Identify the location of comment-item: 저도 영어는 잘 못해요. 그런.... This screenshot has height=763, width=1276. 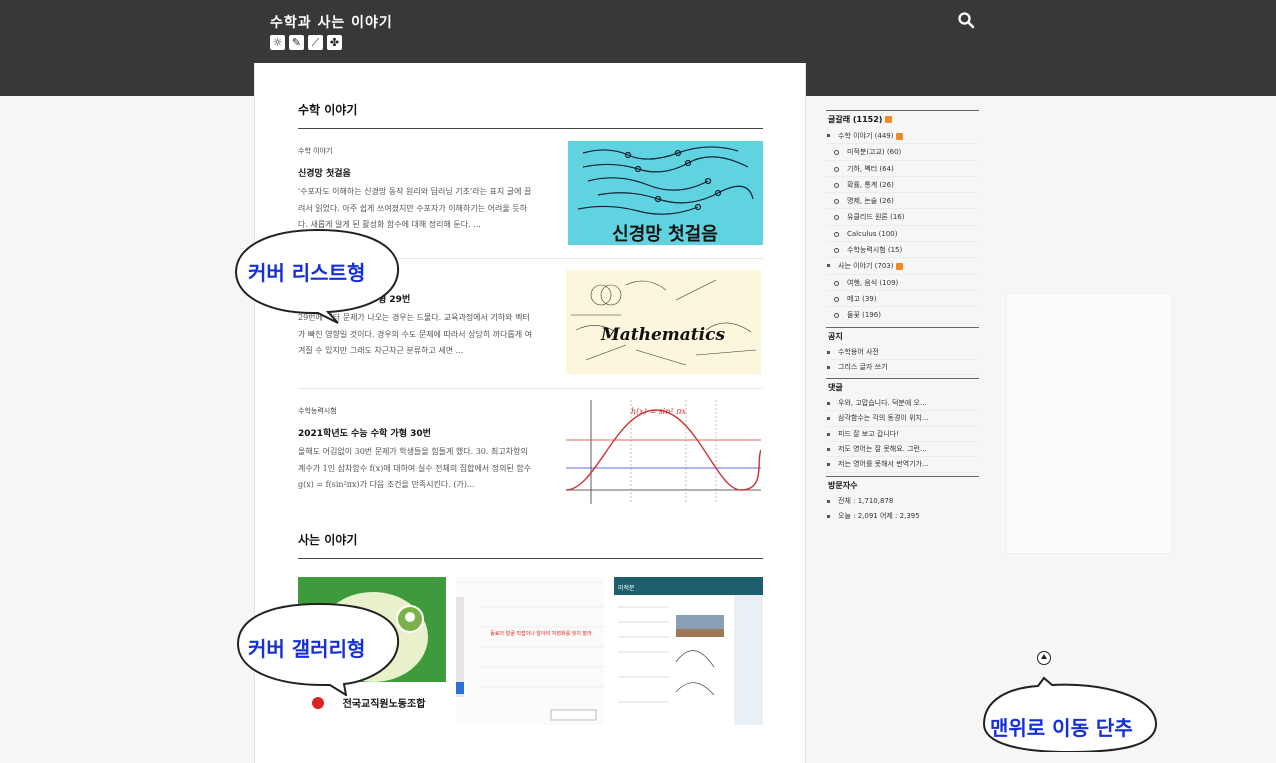
(902, 450).